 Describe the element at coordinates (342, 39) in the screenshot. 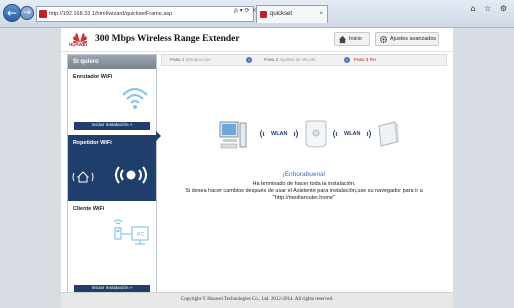

I see `home-icon` at that location.